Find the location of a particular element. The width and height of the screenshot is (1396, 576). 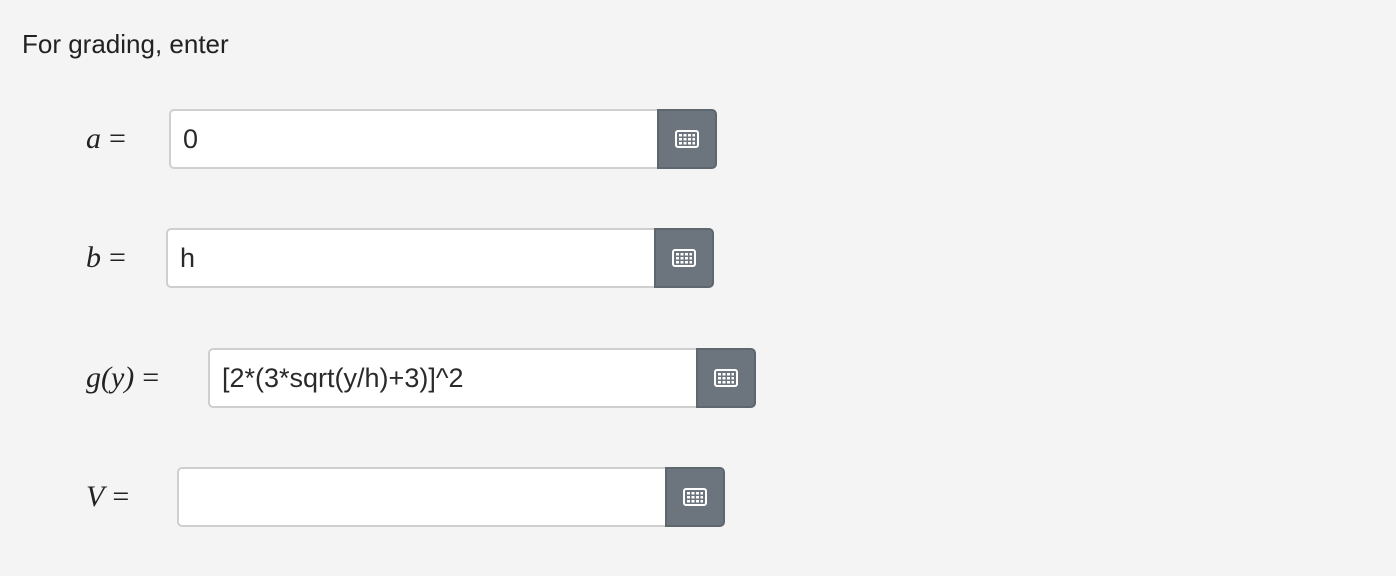

math-keyboard-button-b is located at coordinates (684, 258).